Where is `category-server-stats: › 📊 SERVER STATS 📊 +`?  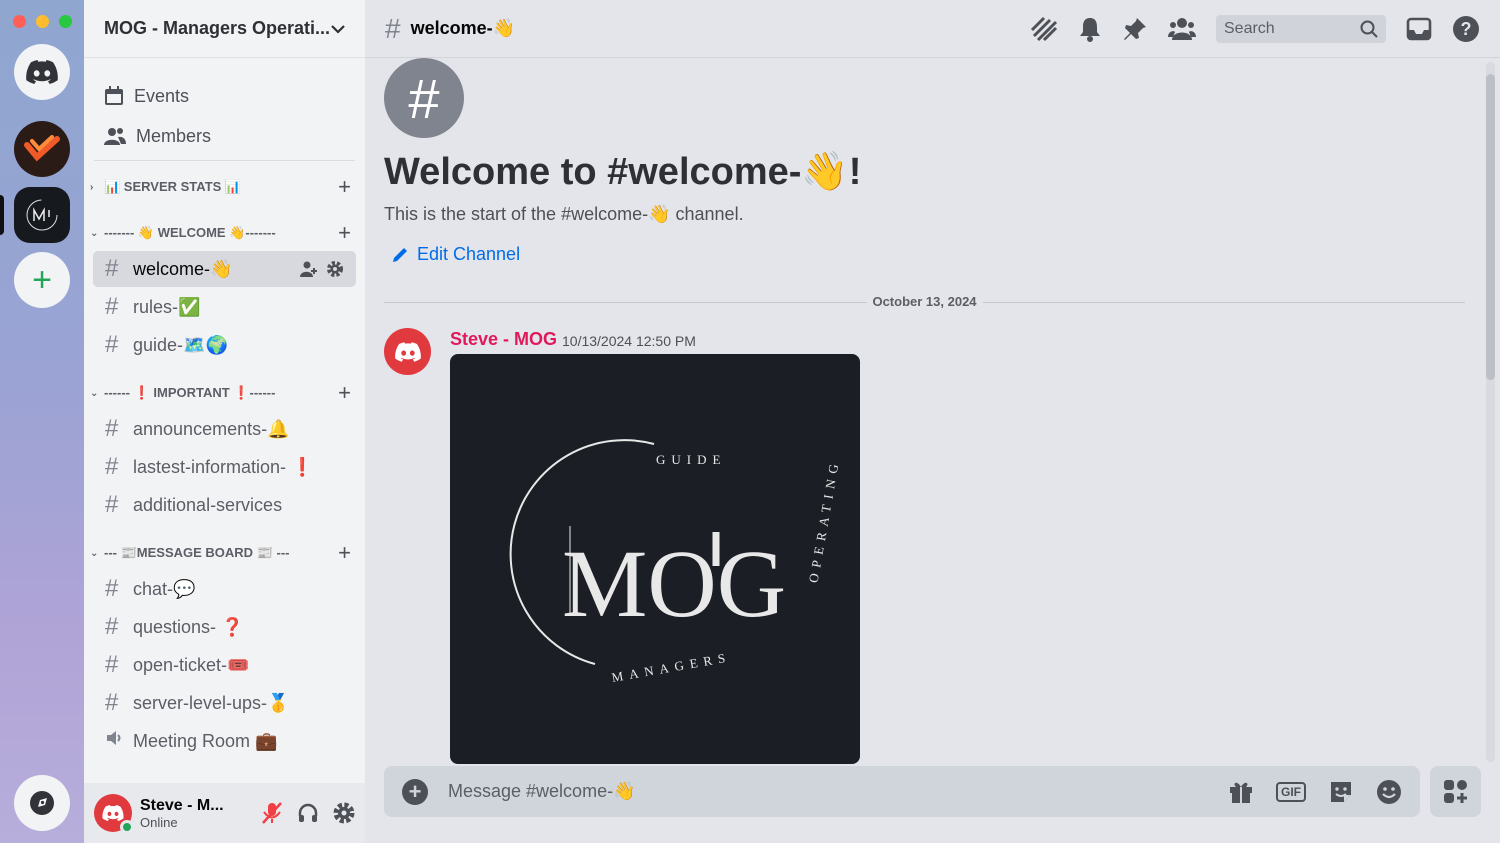
category-server-stats: › 📊 SERVER STATS 📊 + is located at coordinates (224, 187).